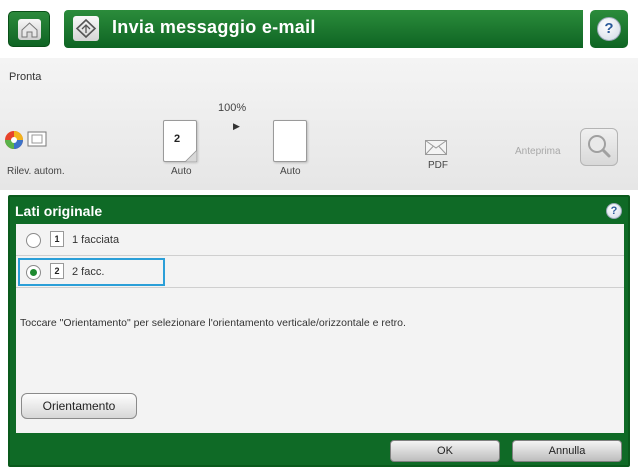 This screenshot has height=473, width=638. What do you see at coordinates (614, 211) in the screenshot?
I see `dialog-help-icon: ?` at bounding box center [614, 211].